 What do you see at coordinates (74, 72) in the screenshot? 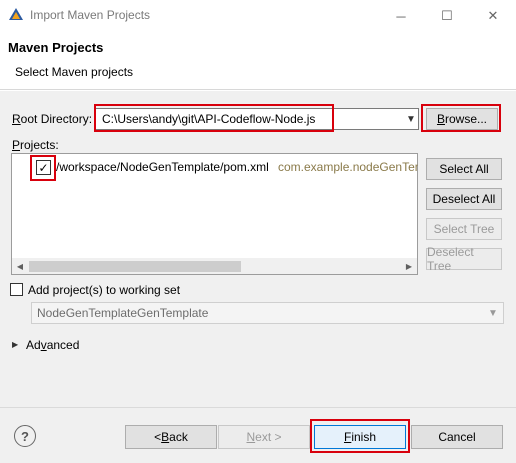
I see `page-subtitle: Select Maven projects` at bounding box center [74, 72].